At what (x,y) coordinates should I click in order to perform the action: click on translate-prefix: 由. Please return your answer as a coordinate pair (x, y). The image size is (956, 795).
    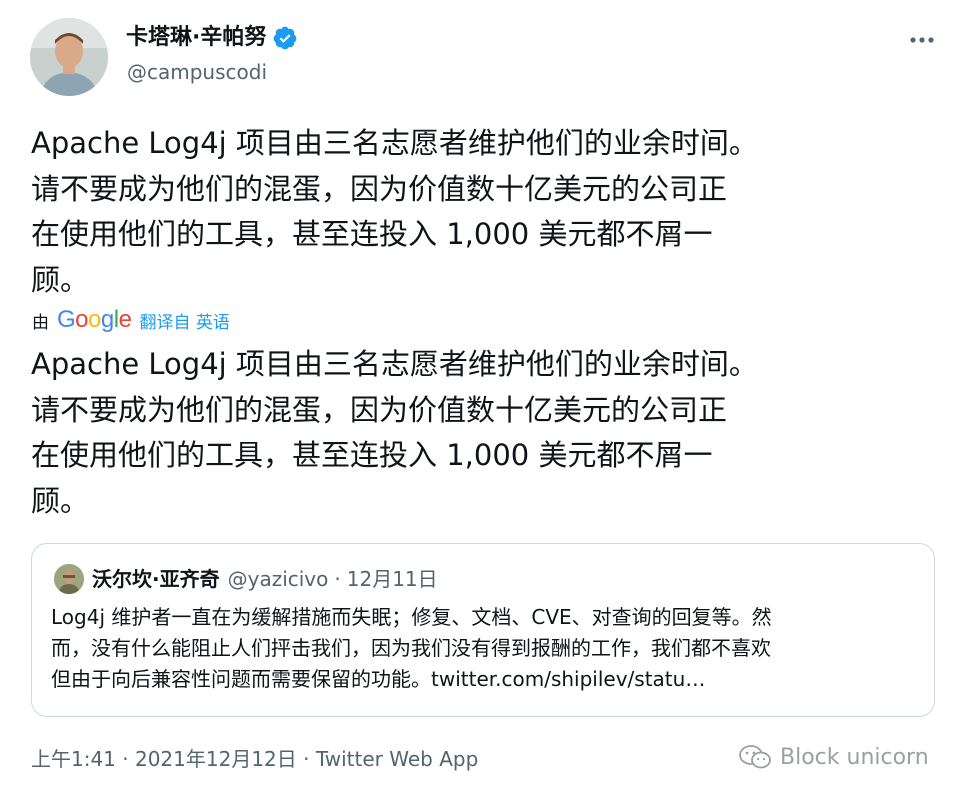
    Looking at the image, I should click on (40, 322).